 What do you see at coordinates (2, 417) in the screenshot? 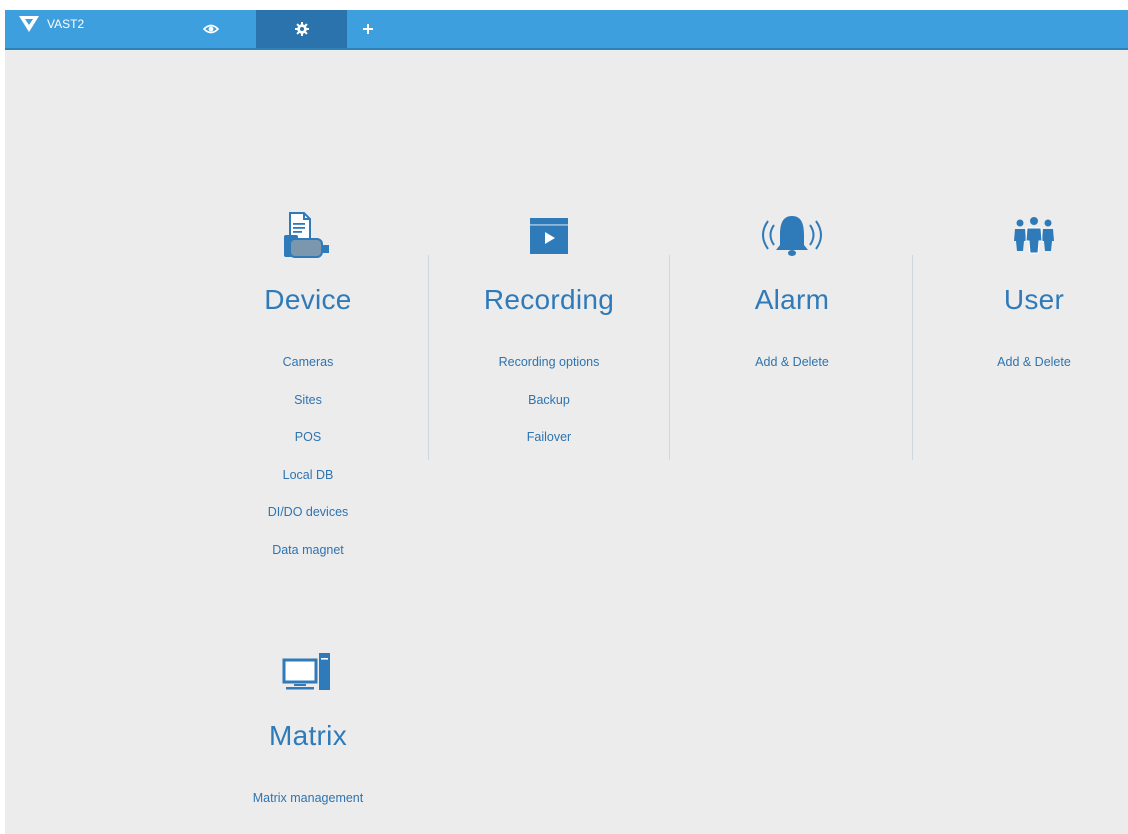
I see `window-left-border` at bounding box center [2, 417].